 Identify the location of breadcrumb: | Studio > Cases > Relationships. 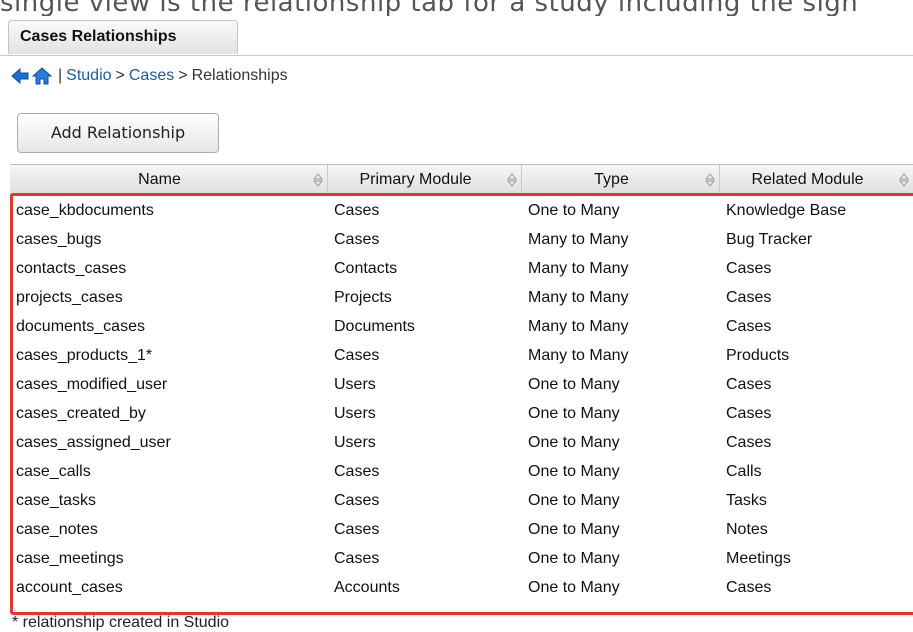
(149, 76).